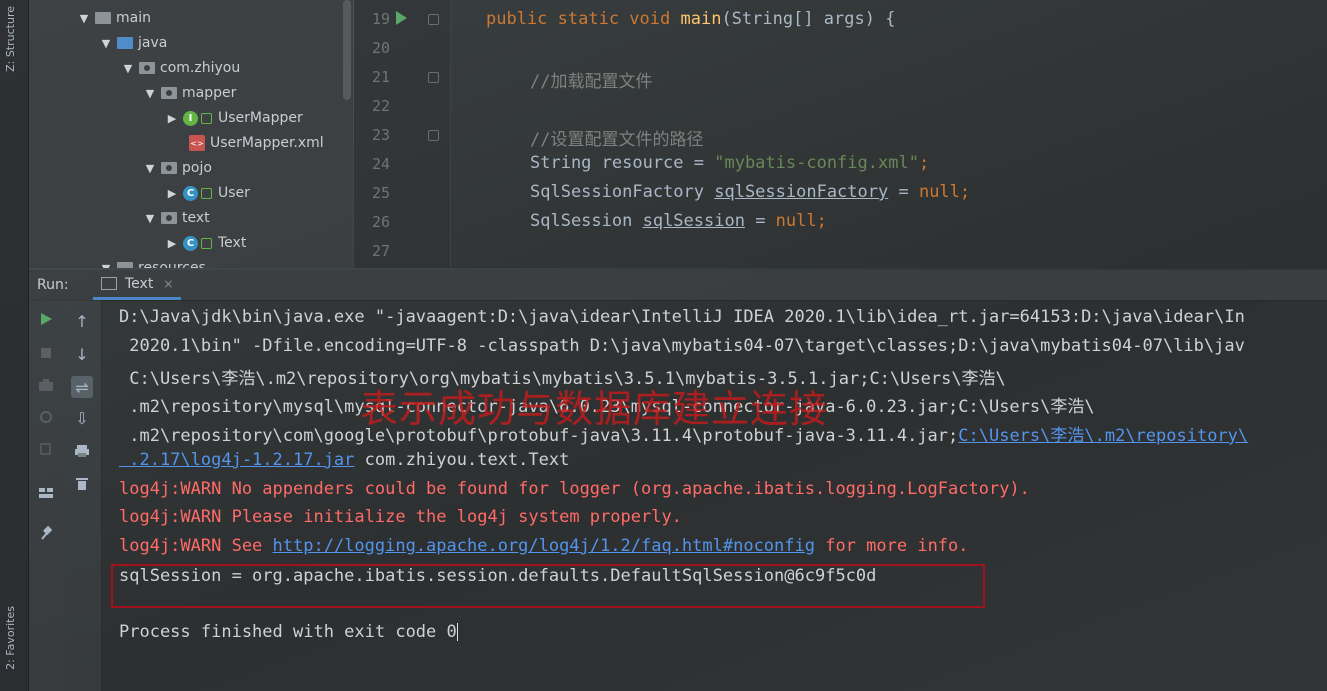 This screenshot has height=691, width=1327. Describe the element at coordinates (457, 632) in the screenshot. I see `text-caret` at that location.